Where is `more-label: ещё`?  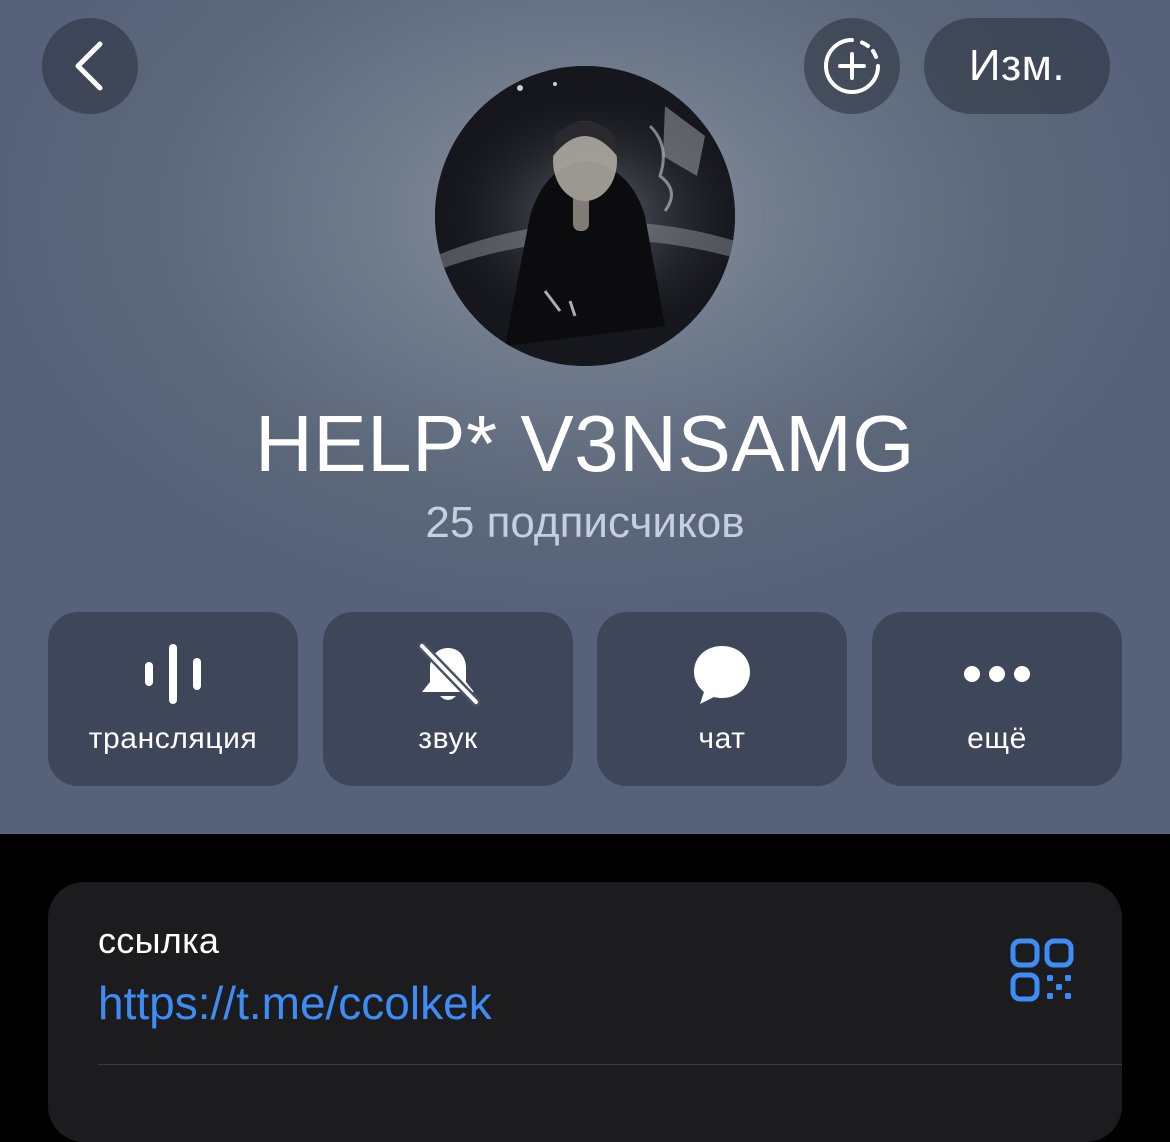
more-label: ещё is located at coordinates (997, 738).